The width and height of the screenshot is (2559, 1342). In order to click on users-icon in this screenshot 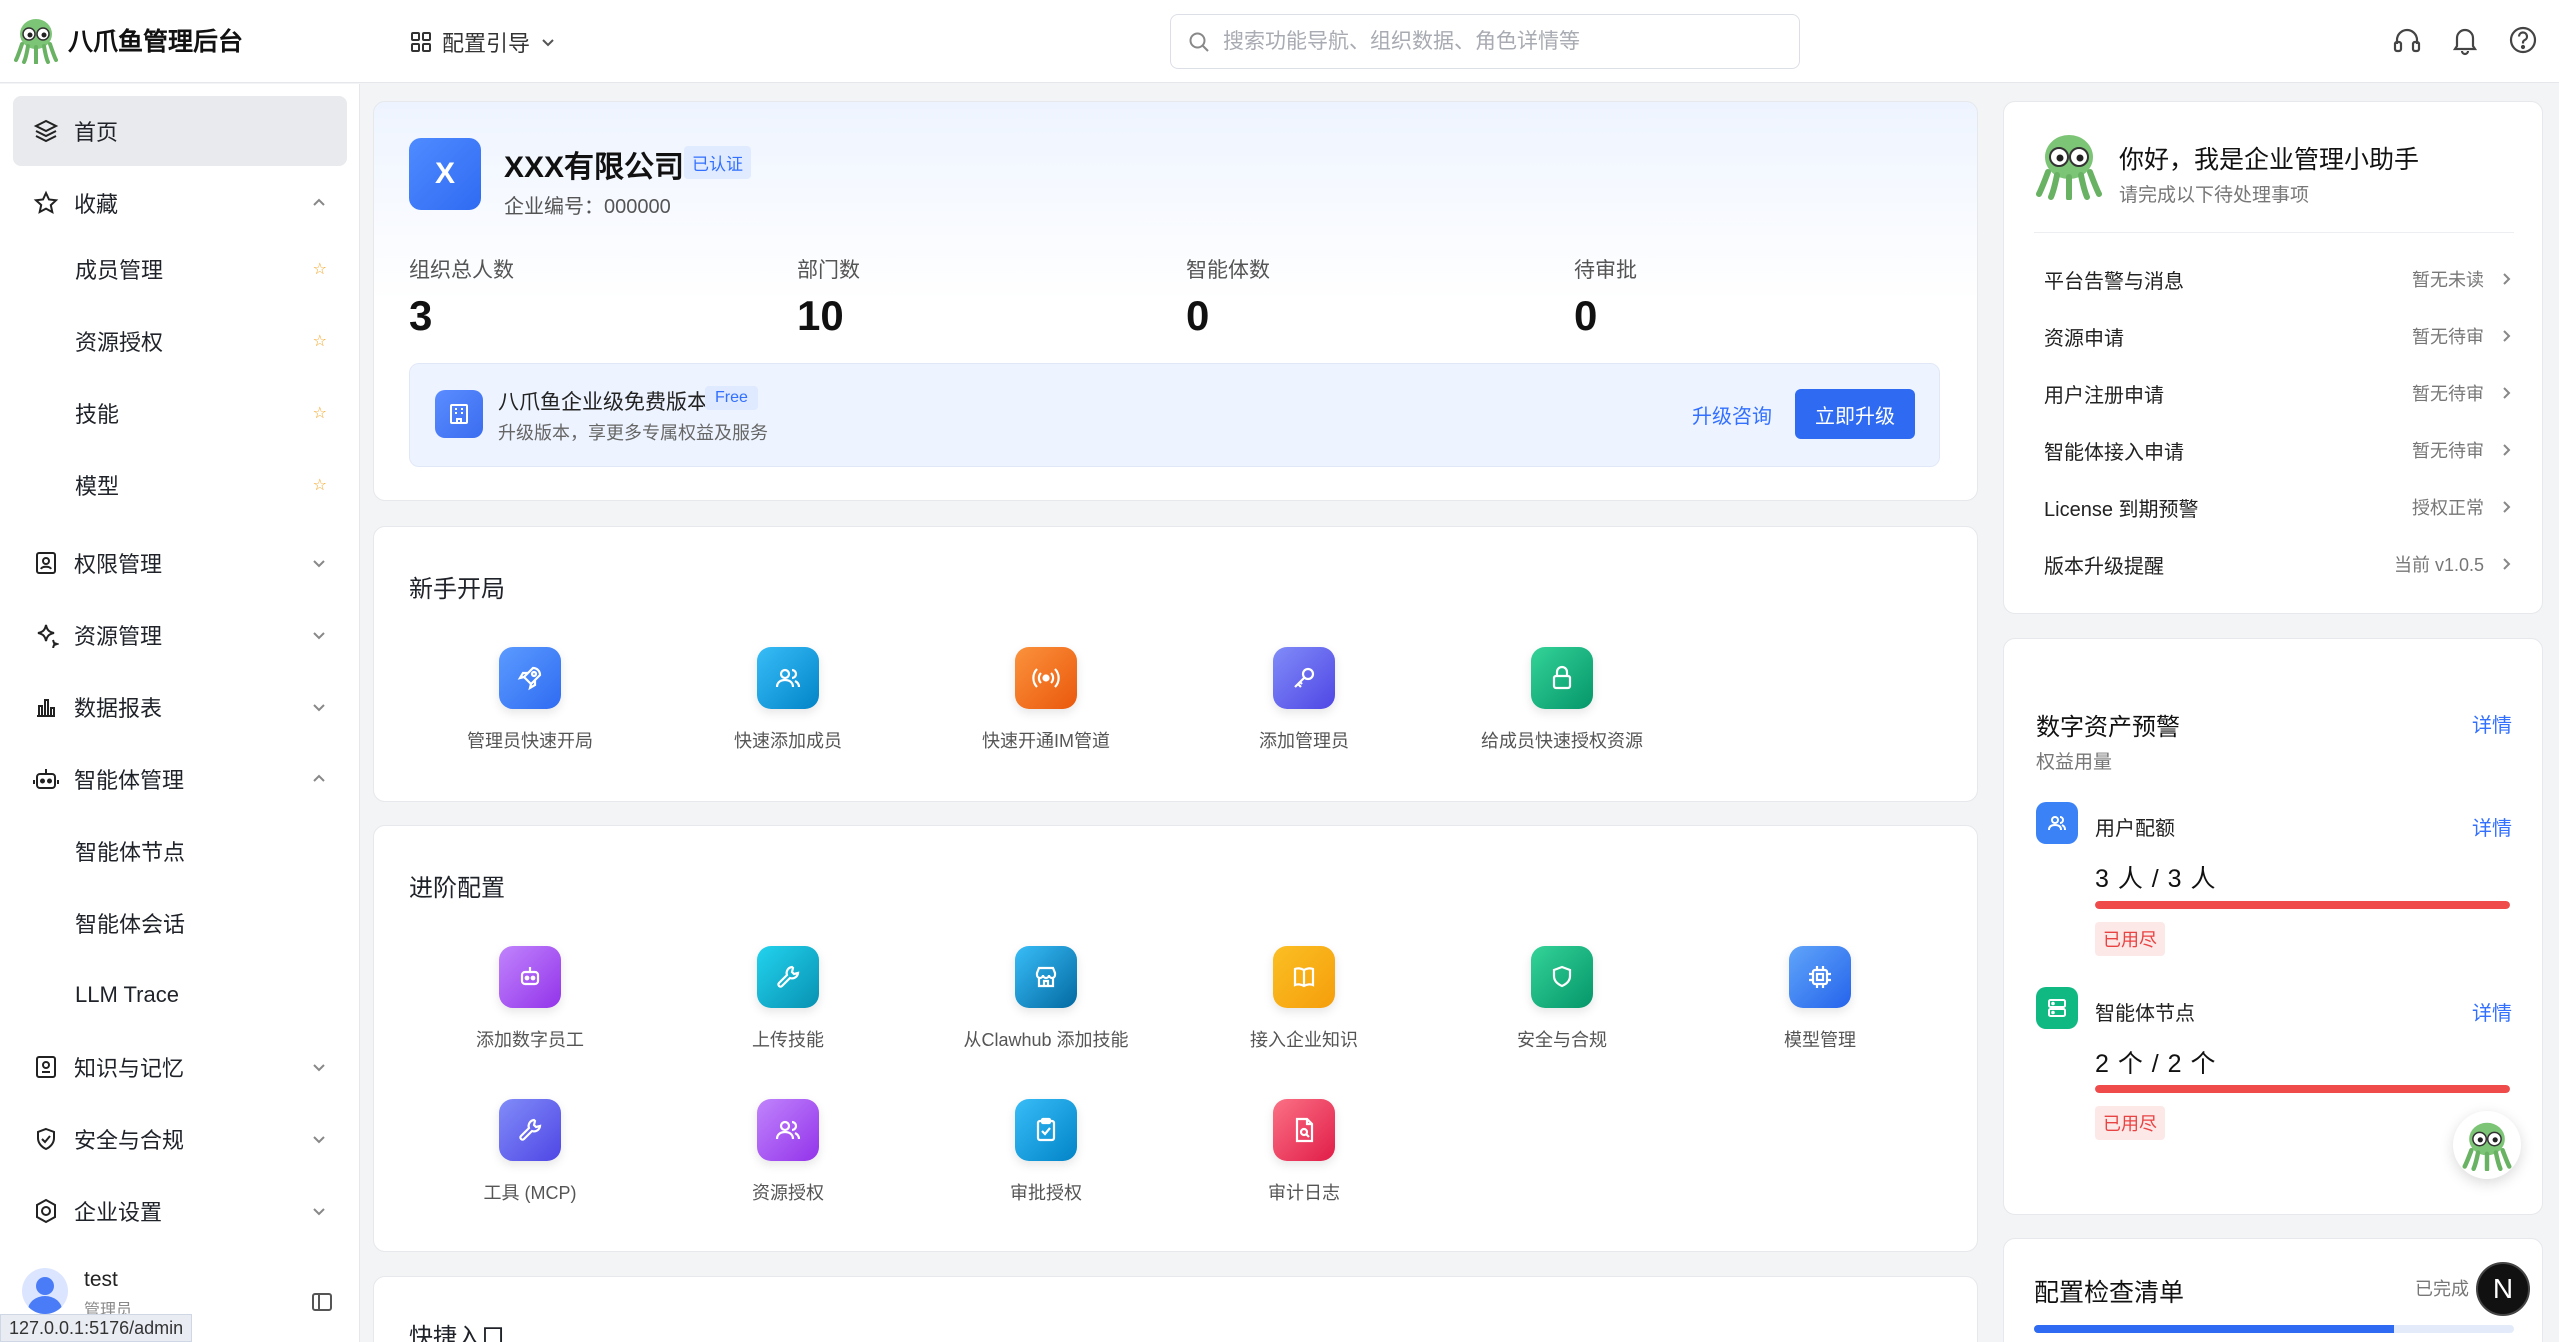, I will do `click(2057, 823)`.